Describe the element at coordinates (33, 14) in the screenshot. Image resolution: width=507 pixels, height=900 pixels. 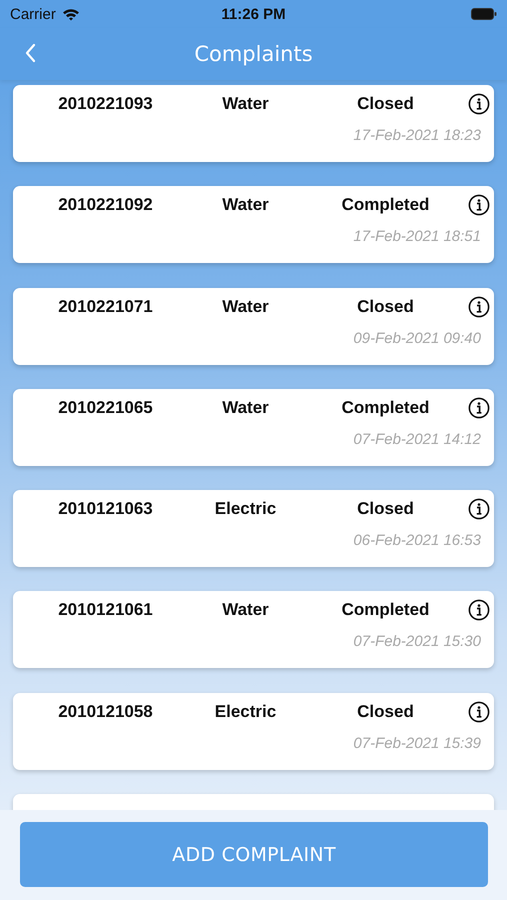
I see `carrier-label: Carrier` at that location.